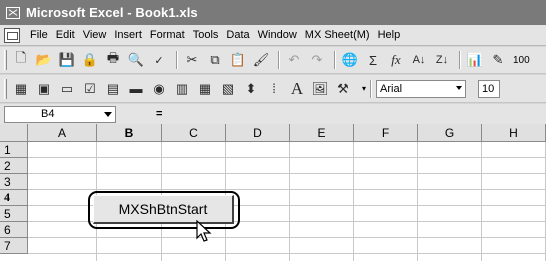 The image size is (546, 261). What do you see at coordinates (113, 89) in the screenshot?
I see `editbox-icon: ▤` at bounding box center [113, 89].